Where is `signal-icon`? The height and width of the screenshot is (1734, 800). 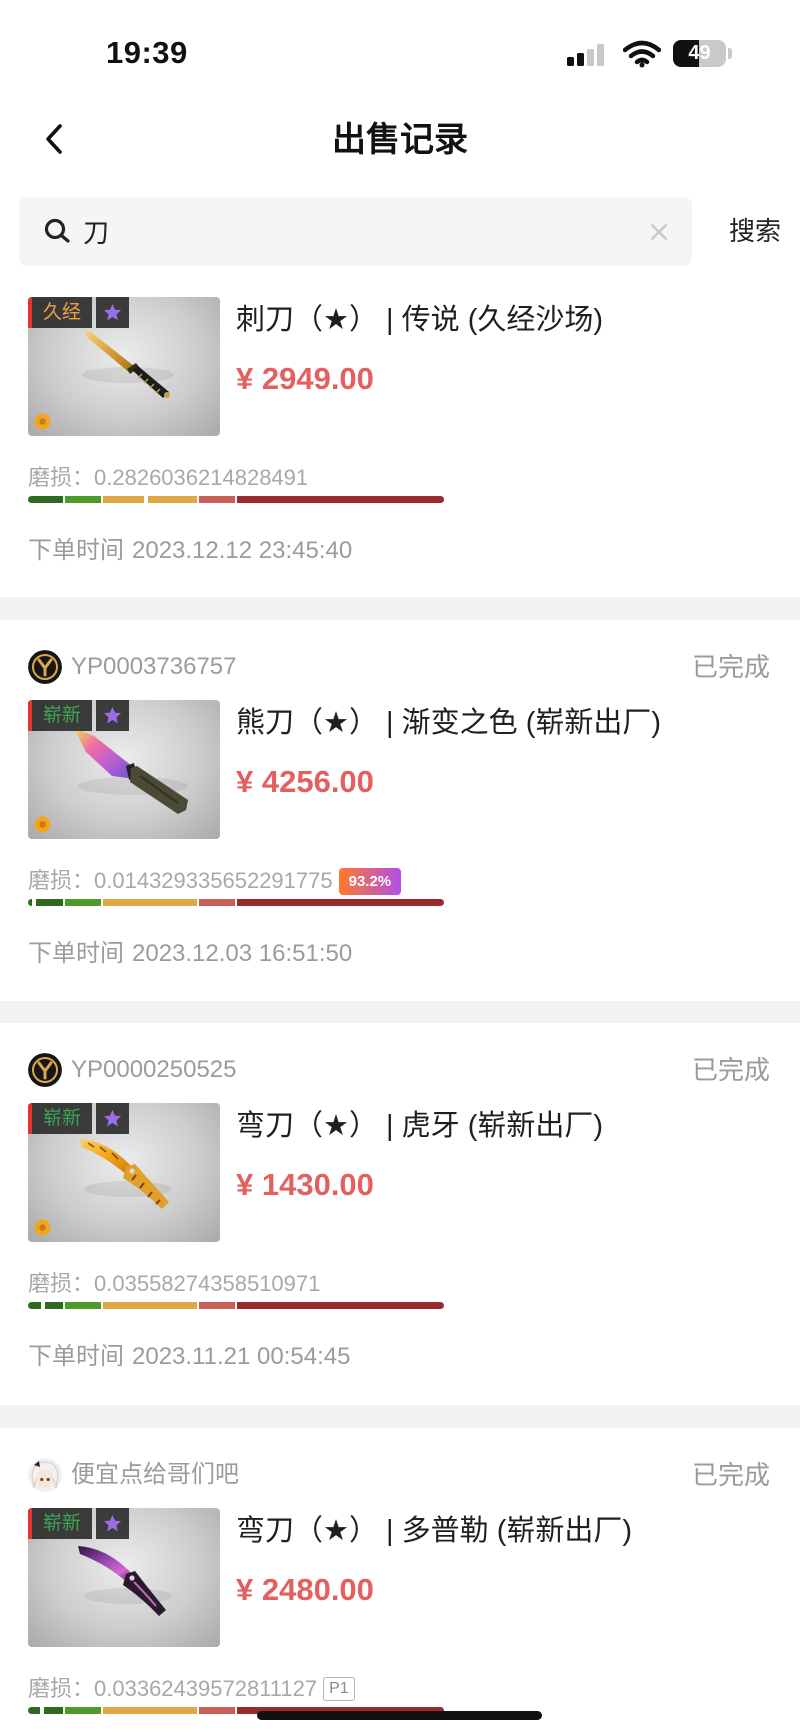
signal-icon is located at coordinates (585, 55).